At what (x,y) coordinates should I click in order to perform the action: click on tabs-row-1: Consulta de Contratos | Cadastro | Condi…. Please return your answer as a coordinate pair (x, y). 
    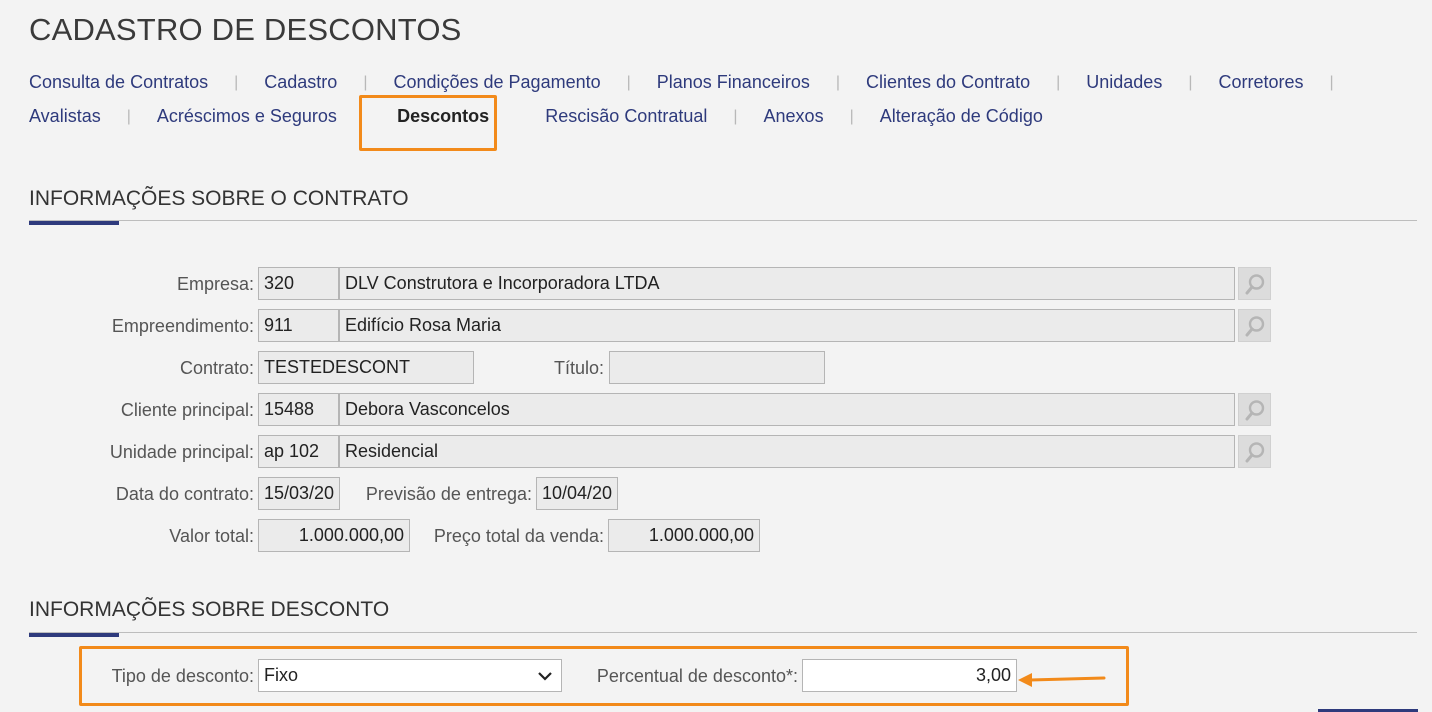
    Looking at the image, I should click on (694, 82).